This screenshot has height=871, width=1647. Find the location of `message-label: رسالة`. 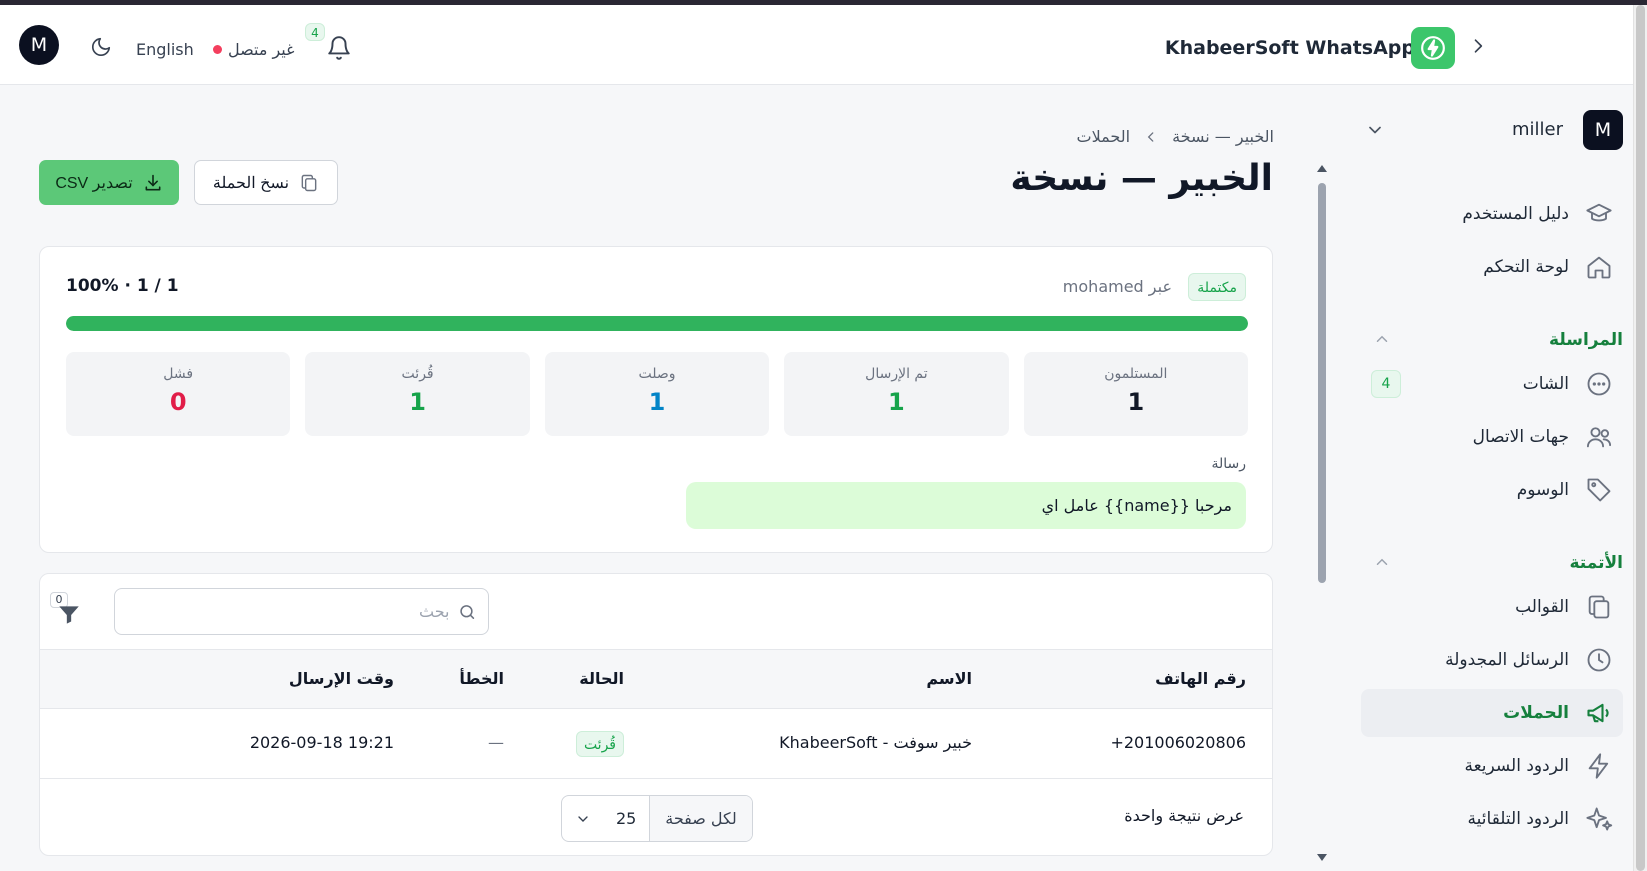

message-label: رسالة is located at coordinates (1228, 464).